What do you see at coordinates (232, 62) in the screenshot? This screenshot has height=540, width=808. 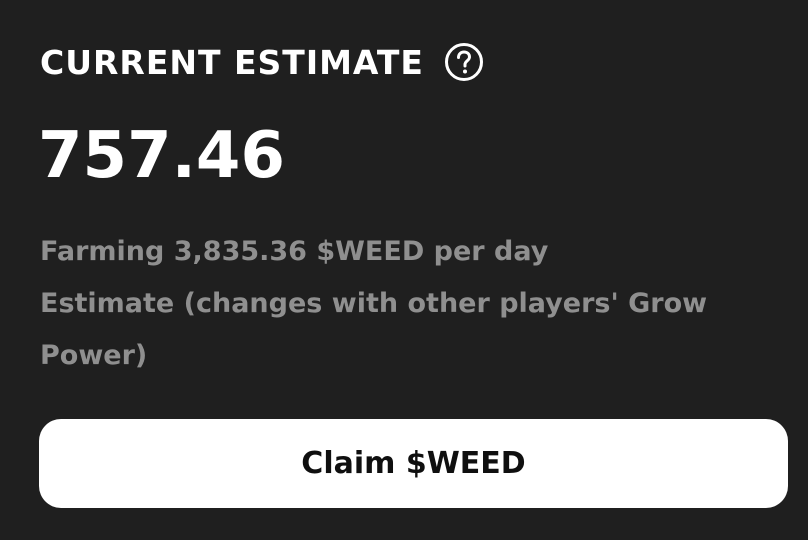 I see `estimate-title: CURRENT ESTIMATE` at bounding box center [232, 62].